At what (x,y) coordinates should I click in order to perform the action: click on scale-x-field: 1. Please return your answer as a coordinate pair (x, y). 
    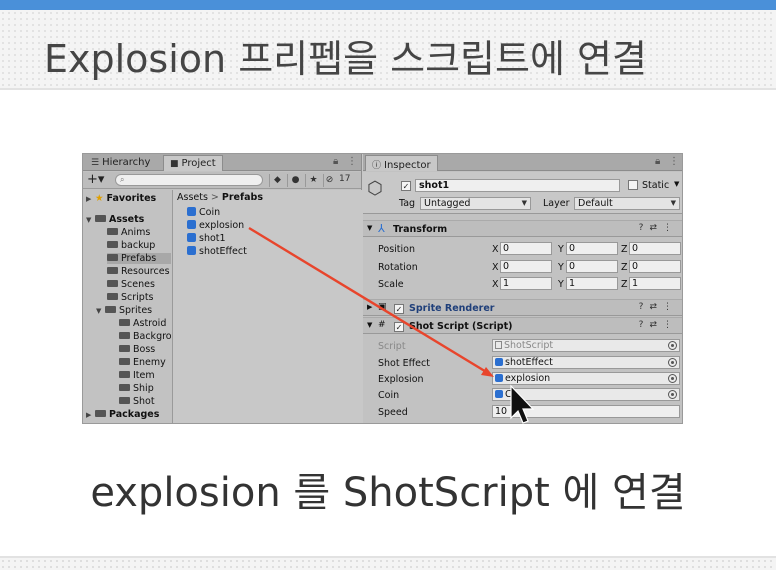
    Looking at the image, I should click on (526, 283).